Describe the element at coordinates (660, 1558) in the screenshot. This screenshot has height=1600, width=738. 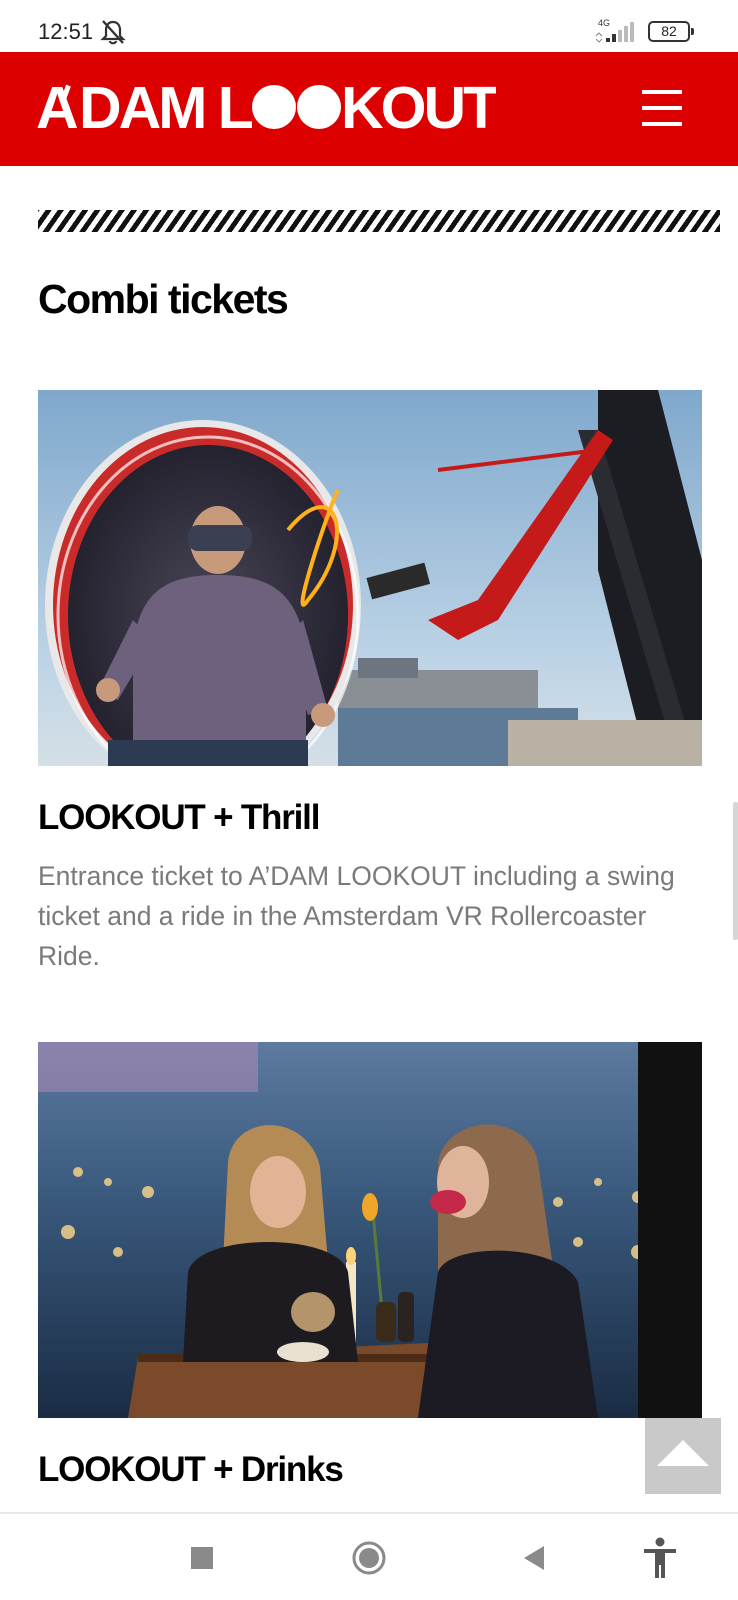
I see `accessibility-icon` at that location.